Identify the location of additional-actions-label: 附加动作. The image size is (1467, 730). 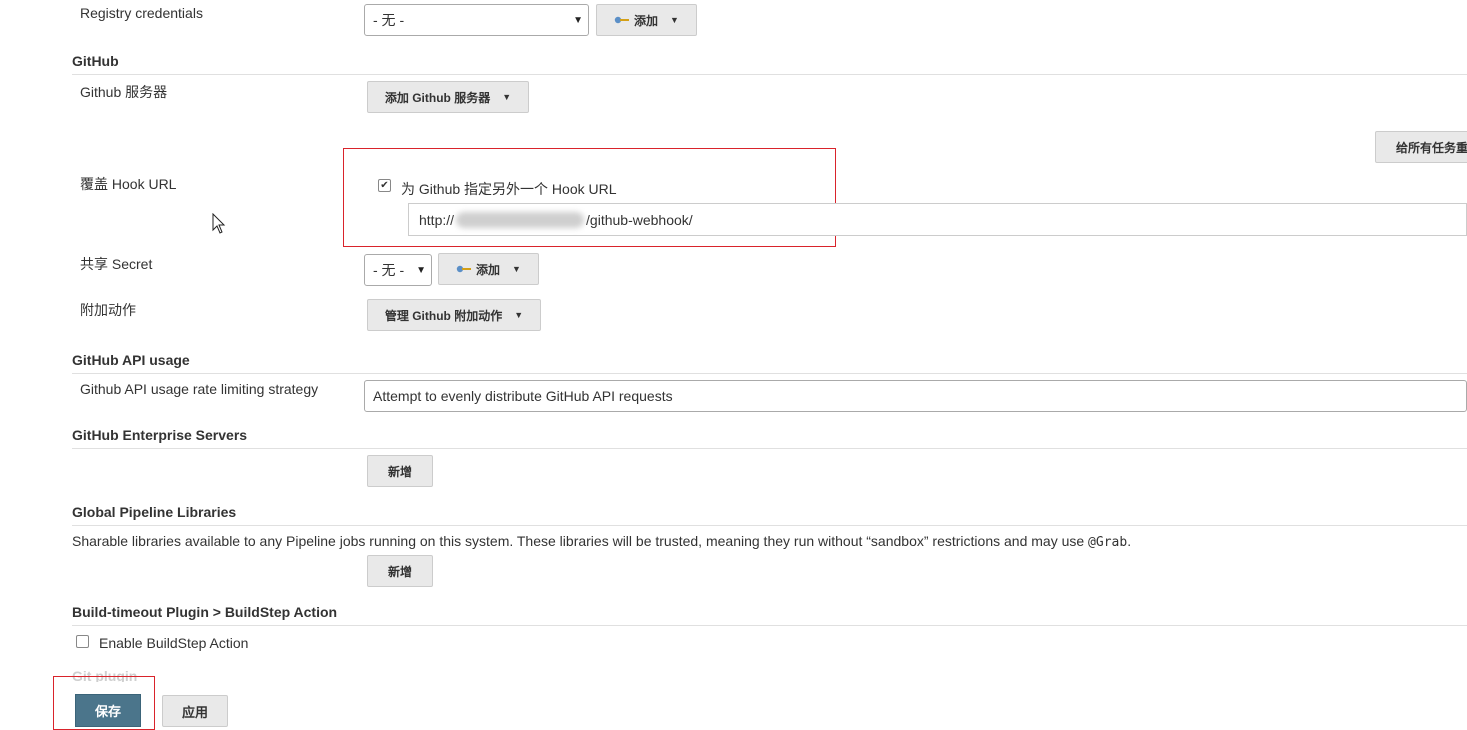
(108, 310).